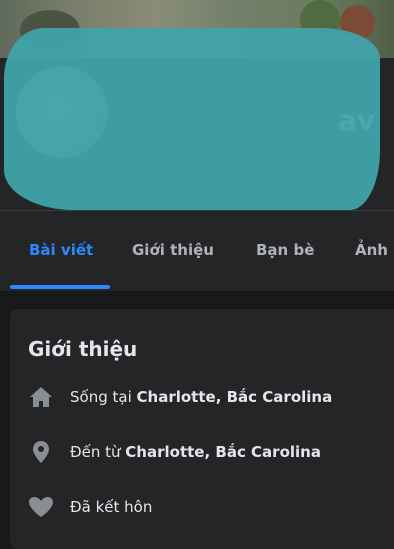  Describe the element at coordinates (223, 452) in the screenshot. I see `intro-link-from: Charlotte, Bắc Carolina` at that location.